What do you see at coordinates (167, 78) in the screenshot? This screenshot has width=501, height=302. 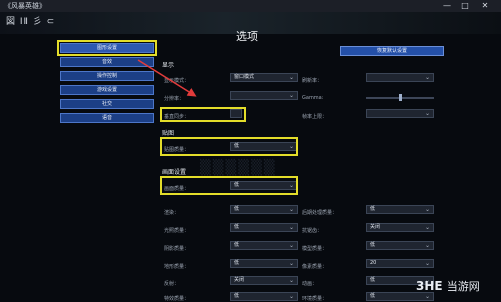 I see `annotation-arrow-icon` at bounding box center [167, 78].